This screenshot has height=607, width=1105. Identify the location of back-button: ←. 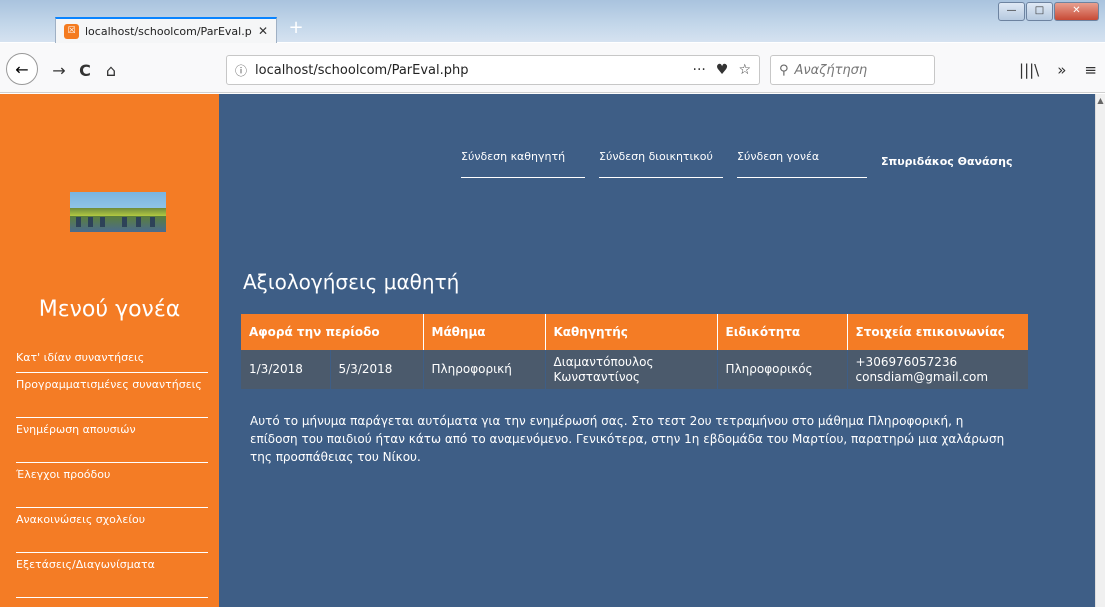
(22, 69).